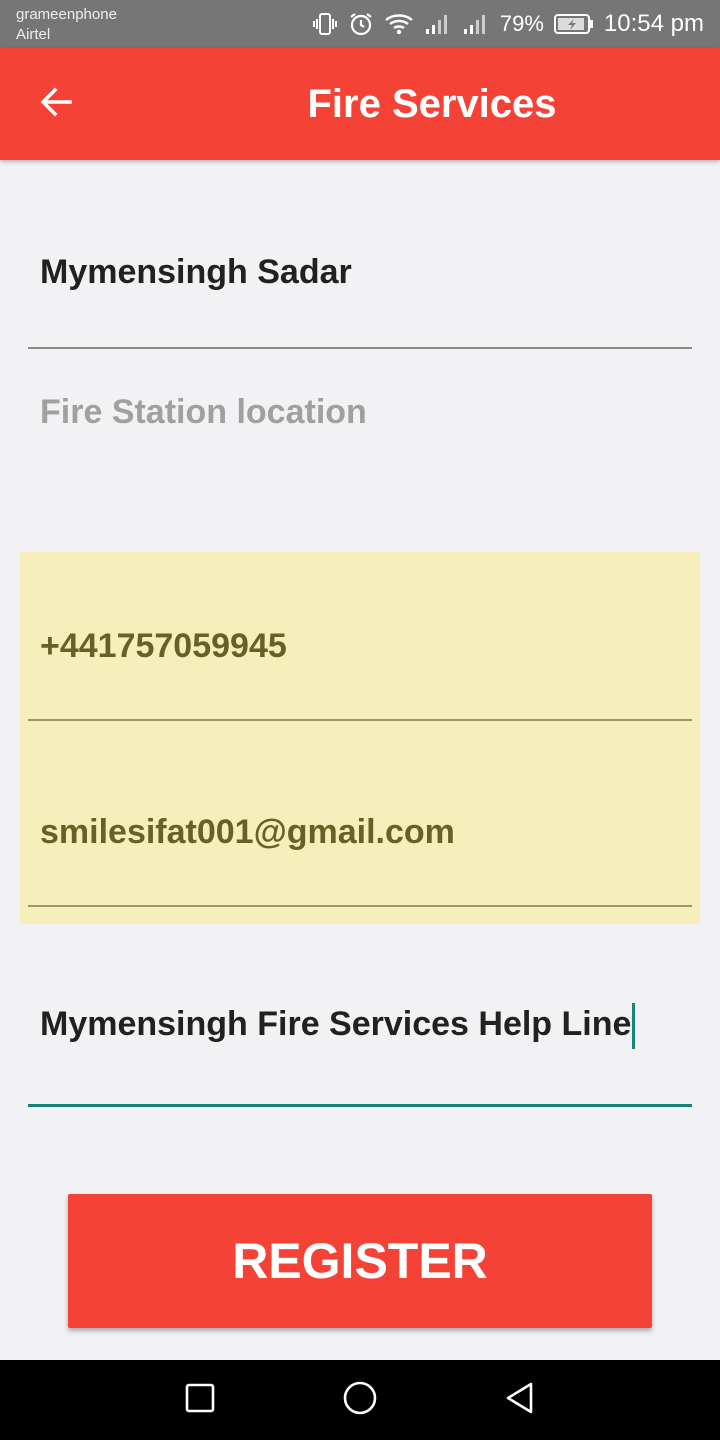  What do you see at coordinates (360, 348) in the screenshot?
I see `area-underline` at bounding box center [360, 348].